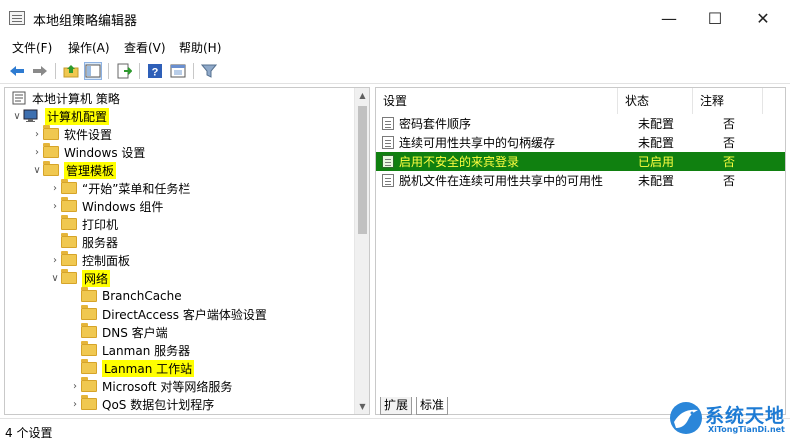  I want to click on tree-item-branchcache: BranchCache, so click(125, 296).